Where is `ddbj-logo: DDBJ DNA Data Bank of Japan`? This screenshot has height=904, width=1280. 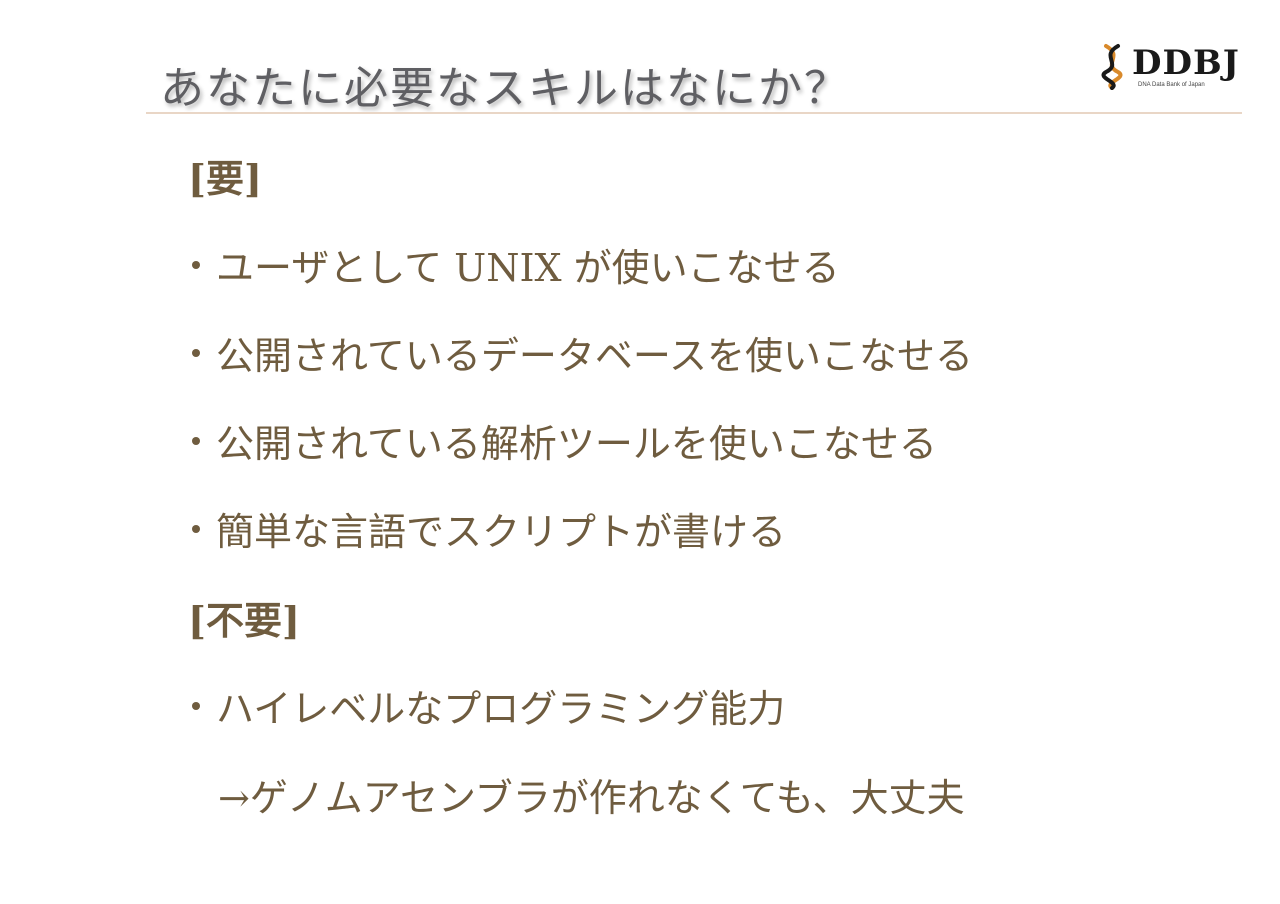
ddbj-logo: DDBJ DNA Data Bank of Japan is located at coordinates (1169, 68).